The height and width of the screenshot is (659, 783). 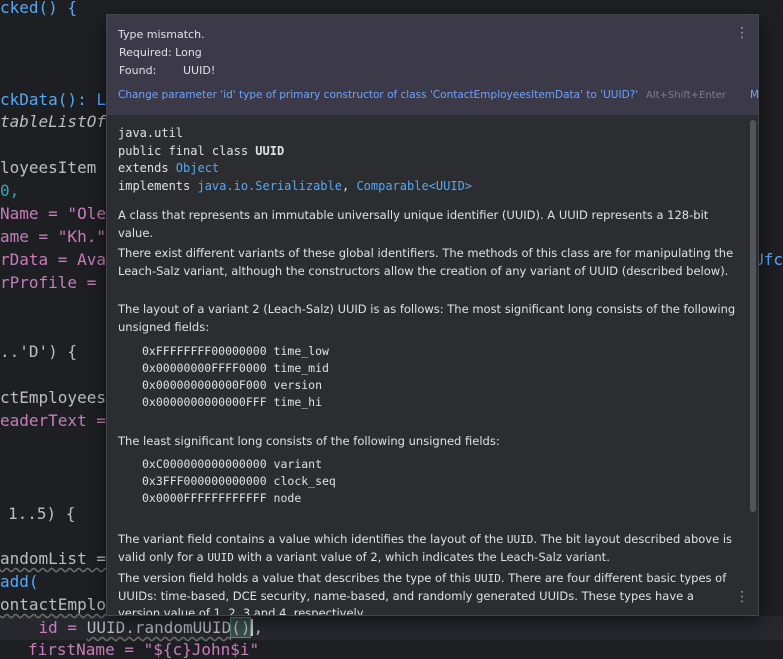 I want to click on serializable-link: java.io.Serializable, so click(x=269, y=186).